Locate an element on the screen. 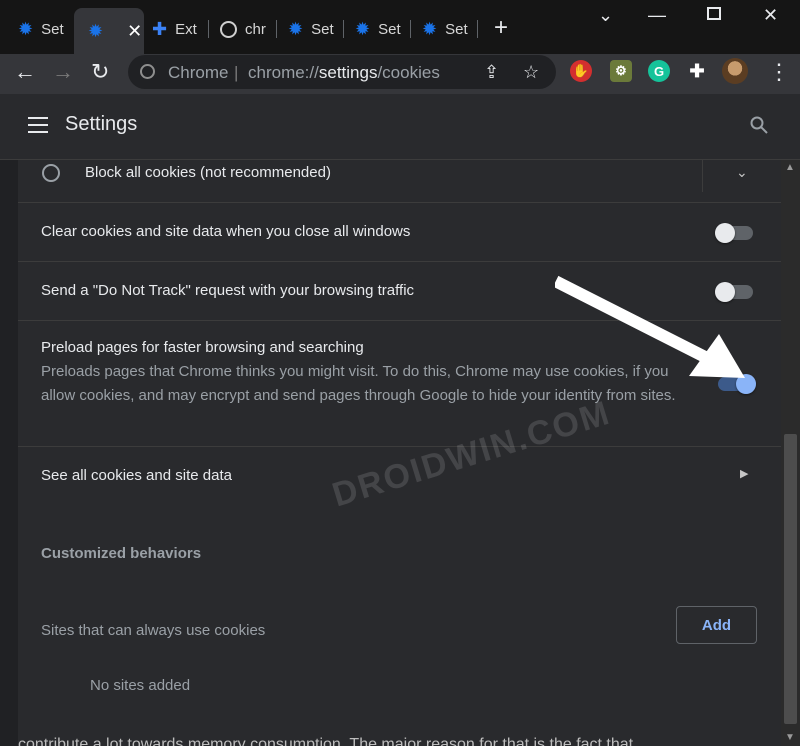  row-divider is located at coordinates (702, 176).